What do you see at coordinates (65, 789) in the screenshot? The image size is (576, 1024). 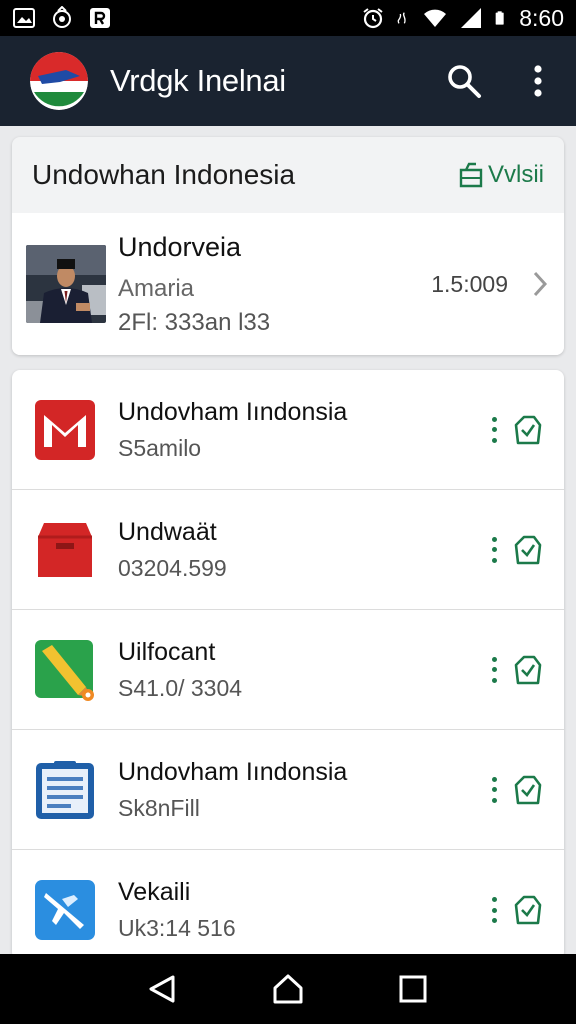 I see `document-icon` at bounding box center [65, 789].